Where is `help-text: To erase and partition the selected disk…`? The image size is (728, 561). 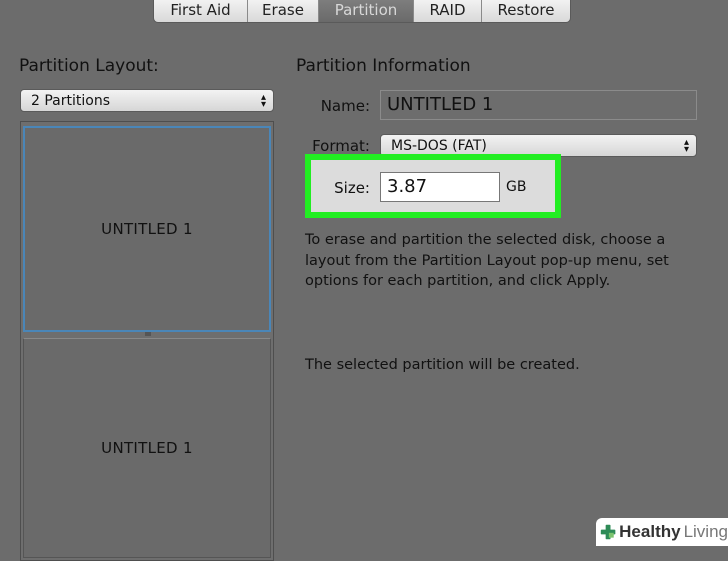 help-text: To erase and partition the selected disk… is located at coordinates (487, 260).